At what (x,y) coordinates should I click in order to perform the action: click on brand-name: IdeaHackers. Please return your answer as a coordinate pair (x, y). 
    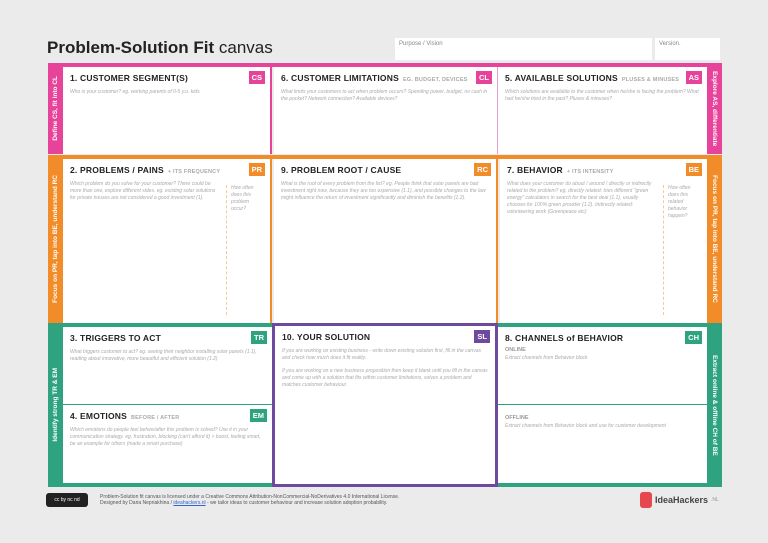
    Looking at the image, I should click on (682, 500).